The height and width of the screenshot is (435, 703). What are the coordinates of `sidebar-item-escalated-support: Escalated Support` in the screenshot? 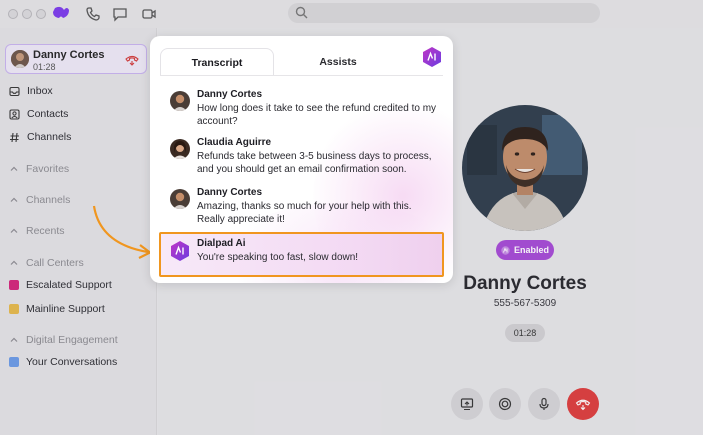 It's located at (60, 285).